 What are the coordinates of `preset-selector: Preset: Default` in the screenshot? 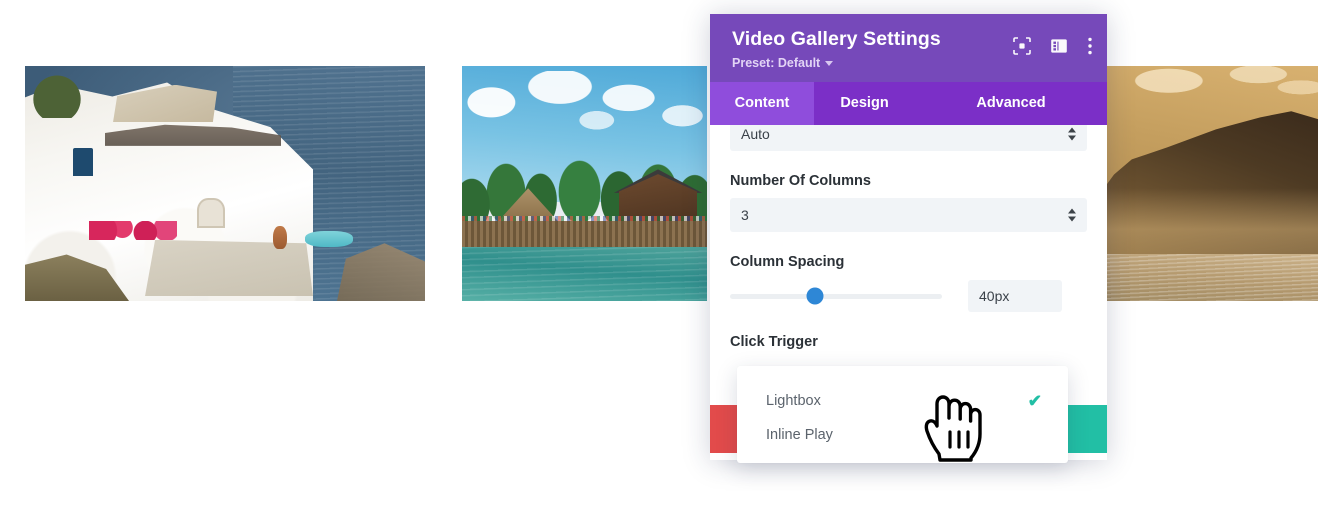 It's located at (783, 63).